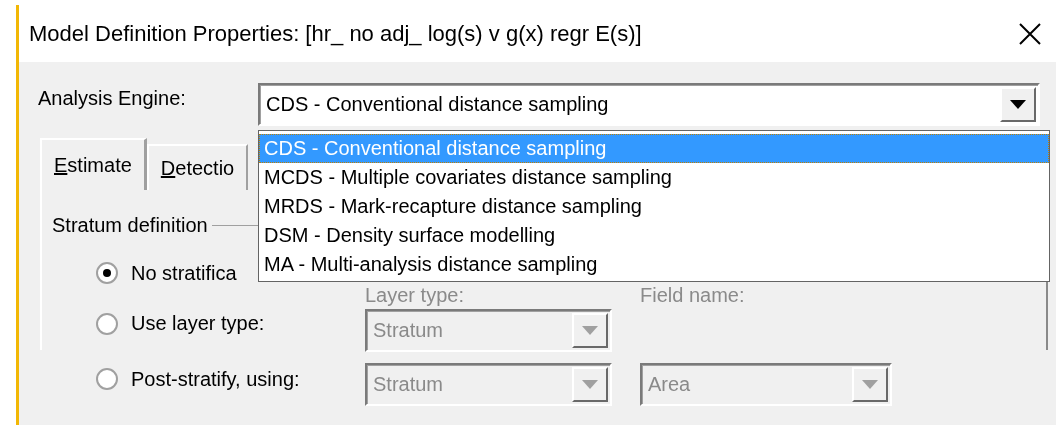 The width and height of the screenshot is (1056, 425). What do you see at coordinates (415, 295) in the screenshot?
I see `field-label: Layer type:` at bounding box center [415, 295].